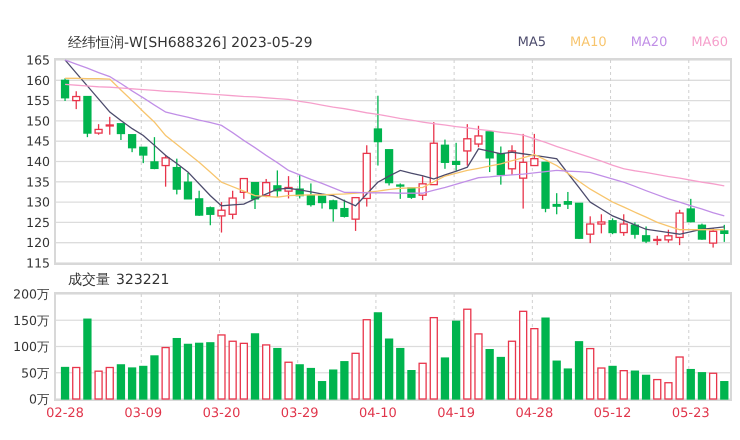  I want to click on axis-label: 160, so click(38, 80).